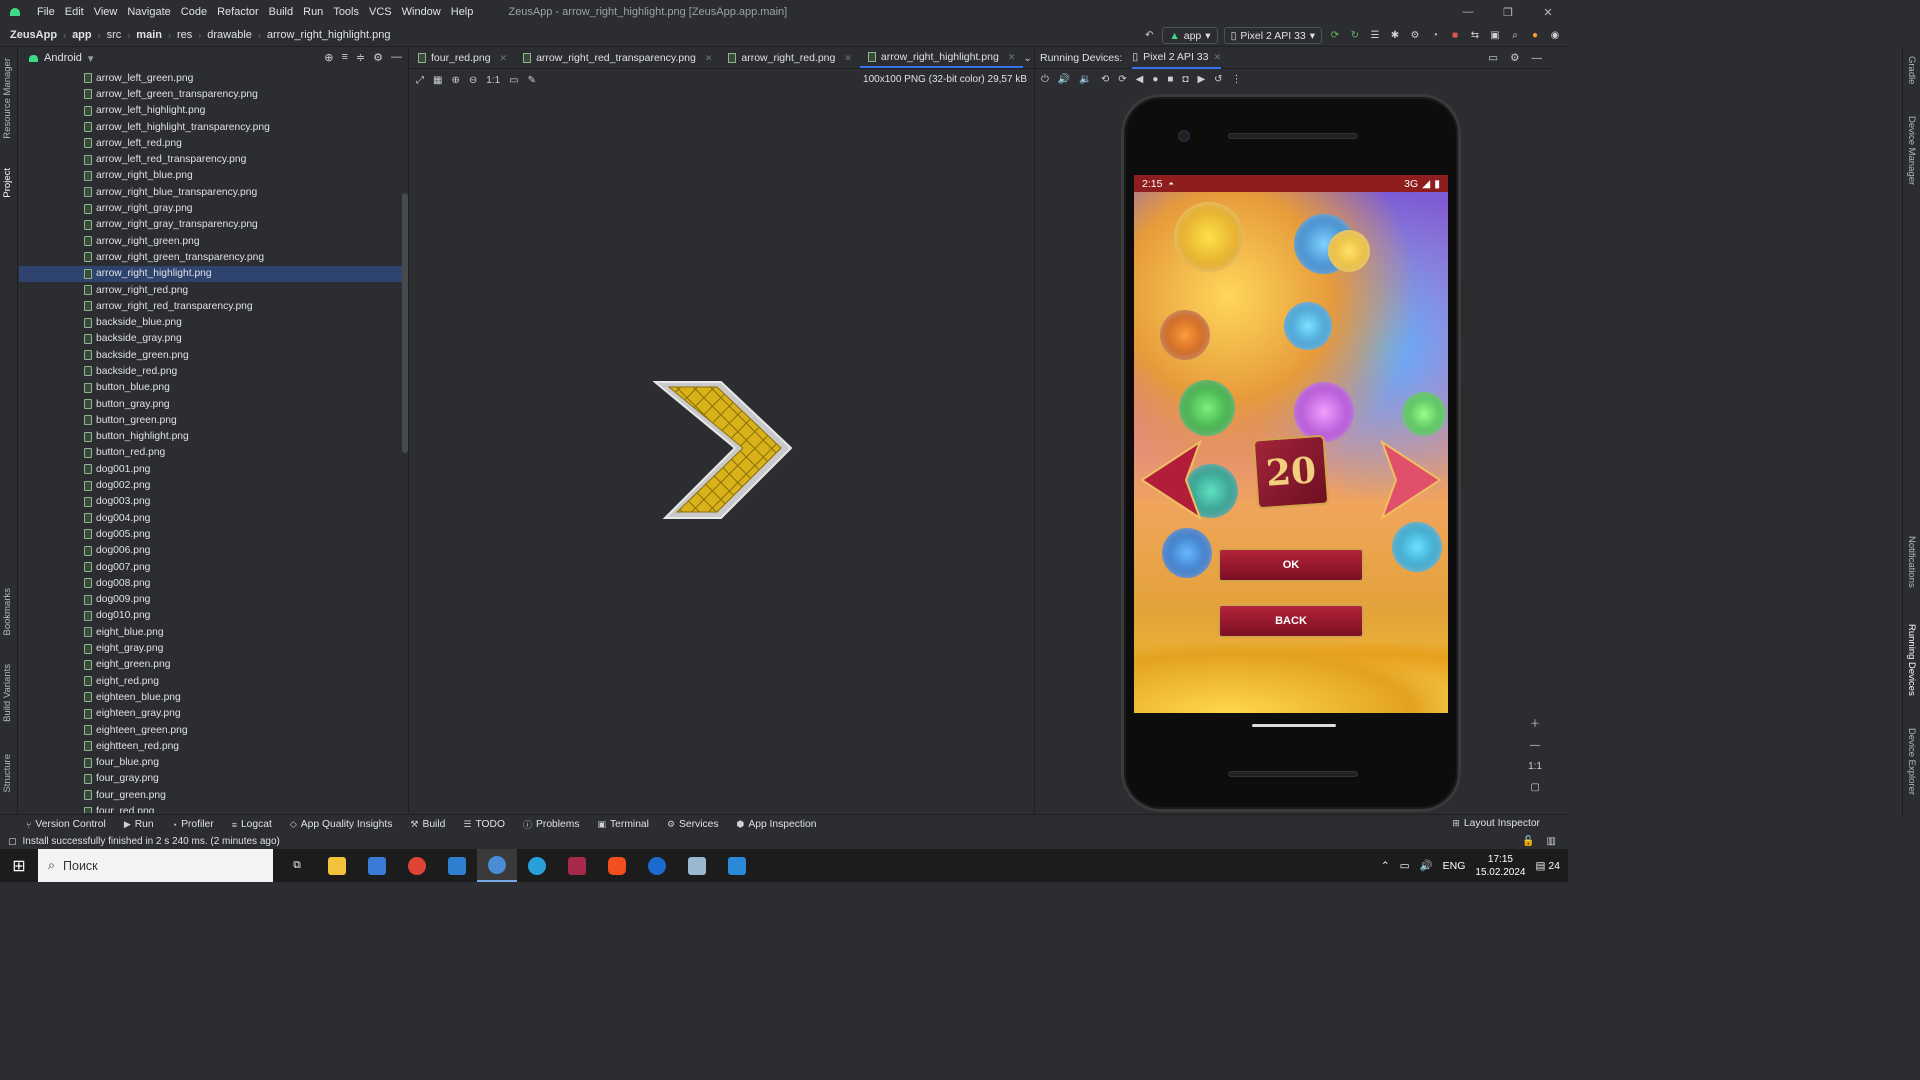  Describe the element at coordinates (777, 824) in the screenshot. I see `app-inspection-tab: ⬢ App Inspection` at that location.